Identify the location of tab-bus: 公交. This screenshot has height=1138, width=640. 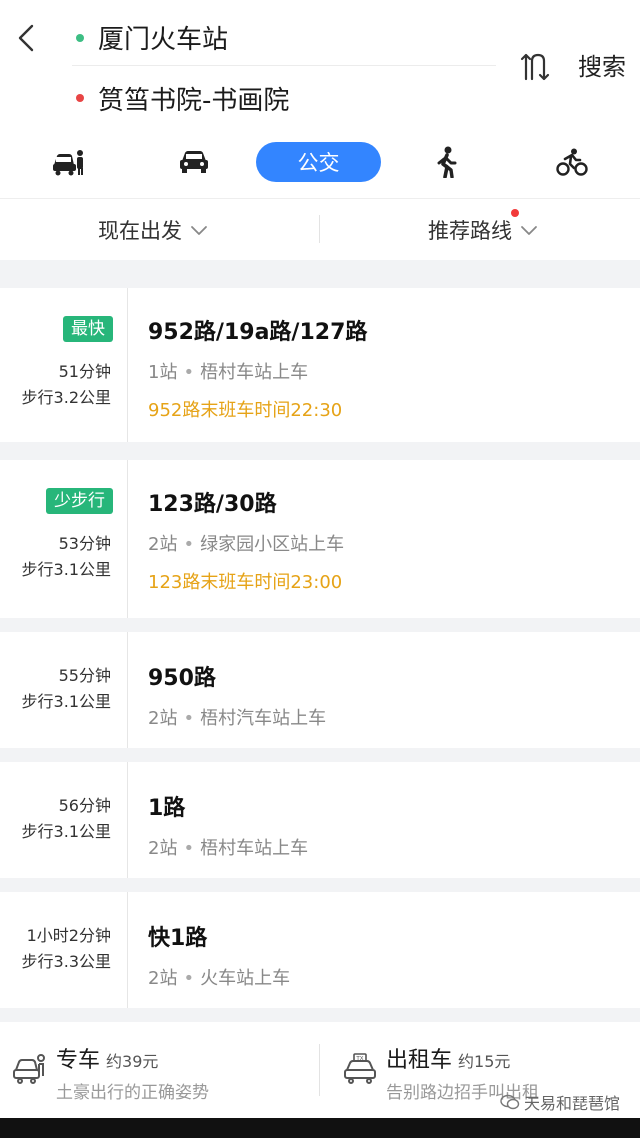
(318, 162).